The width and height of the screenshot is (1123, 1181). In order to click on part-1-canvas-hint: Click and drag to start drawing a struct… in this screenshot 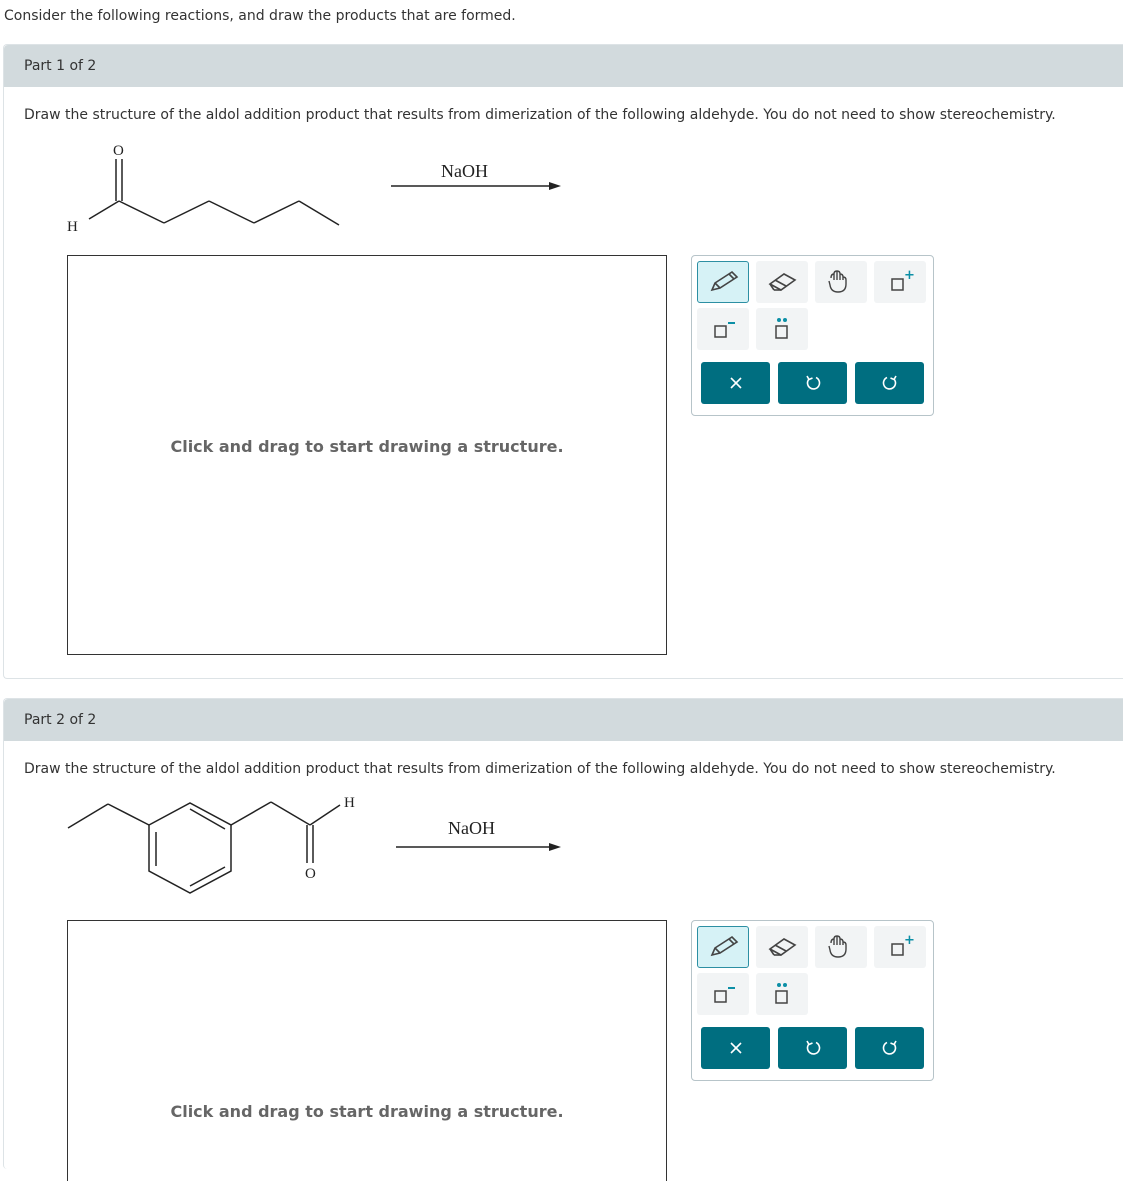, I will do `click(367, 446)`.